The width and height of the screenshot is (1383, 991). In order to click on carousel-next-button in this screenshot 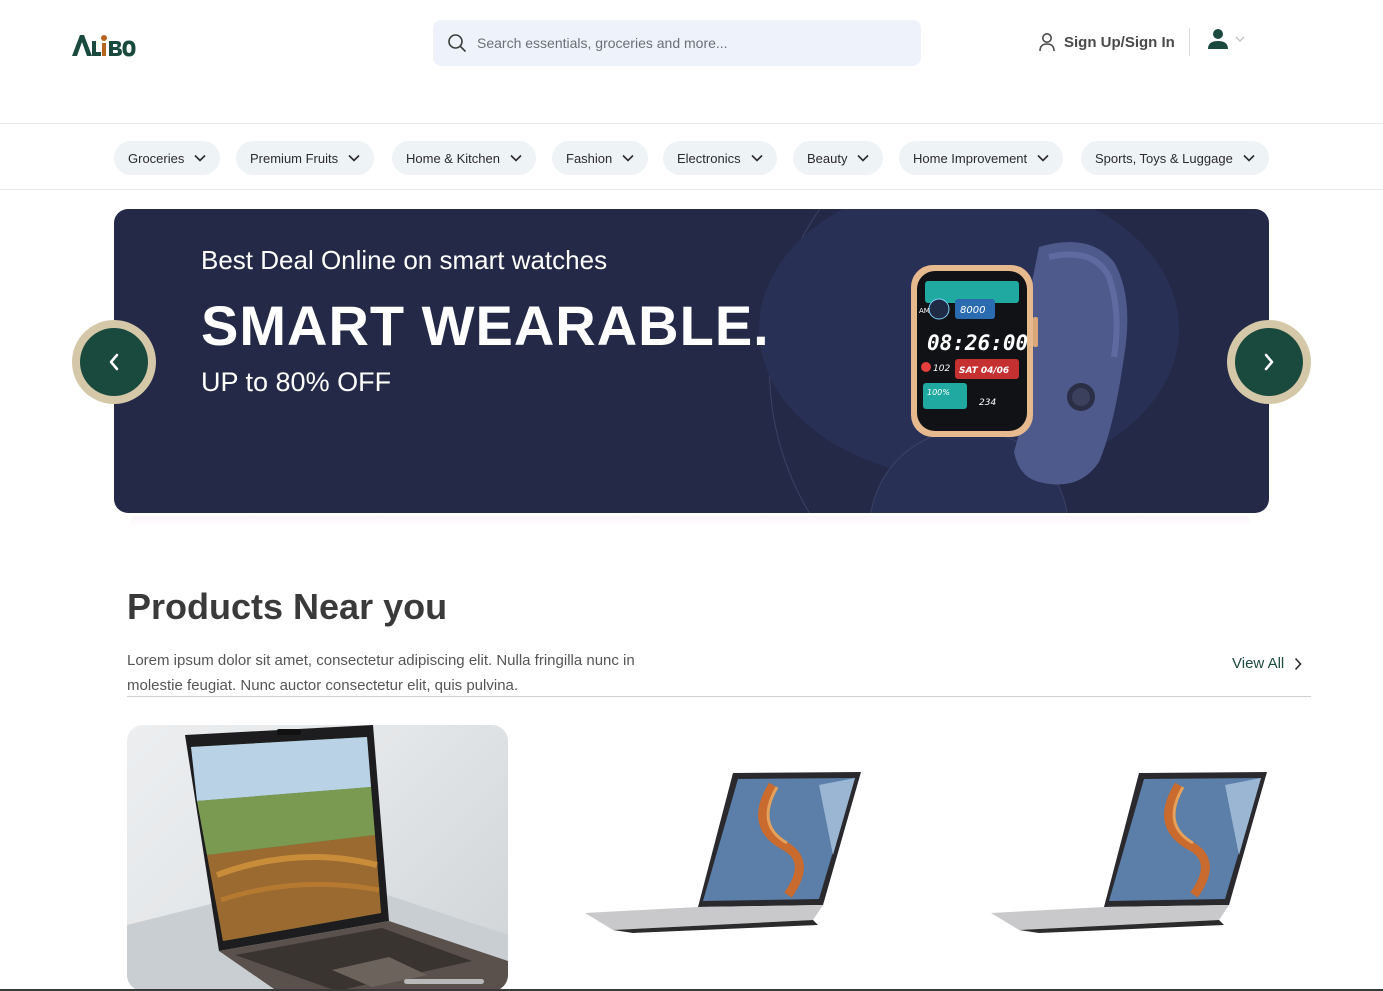, I will do `click(1269, 362)`.